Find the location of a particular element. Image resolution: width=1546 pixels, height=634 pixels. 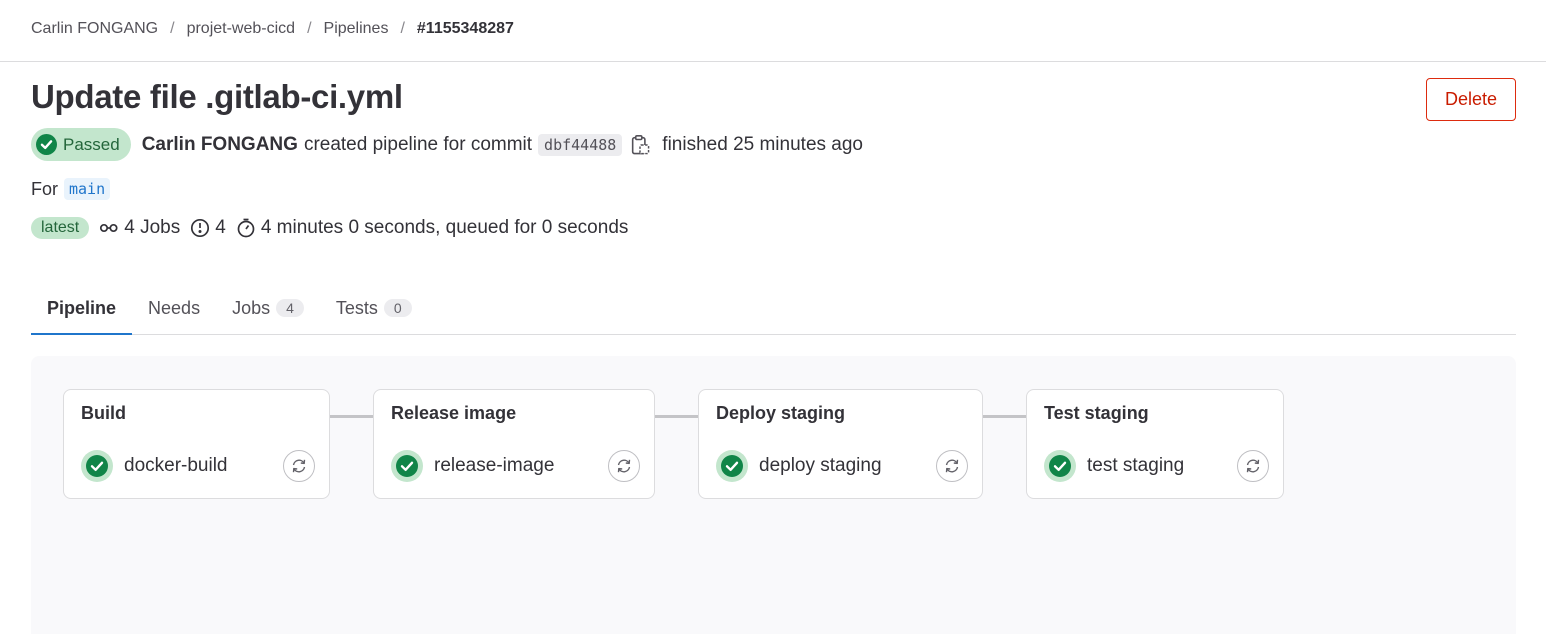

tab-tests: Tests 0 is located at coordinates (374, 308).